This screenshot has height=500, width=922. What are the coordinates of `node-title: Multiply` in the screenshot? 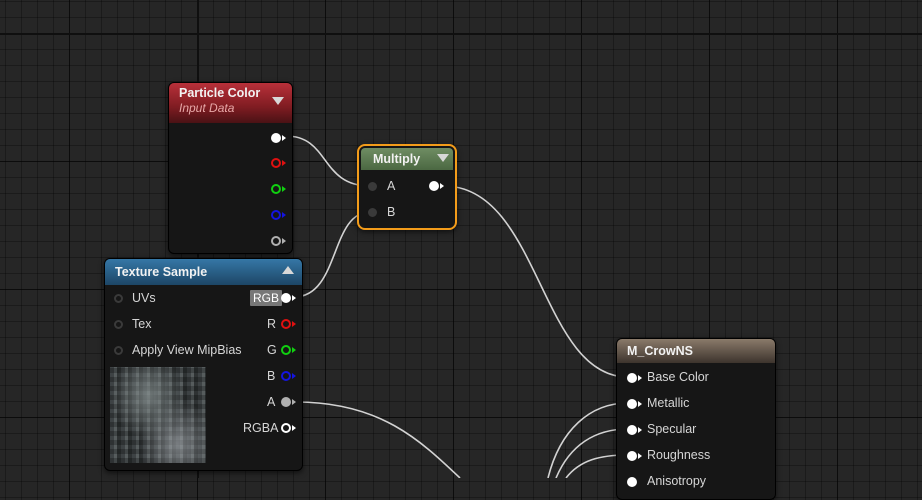 It's located at (397, 159).